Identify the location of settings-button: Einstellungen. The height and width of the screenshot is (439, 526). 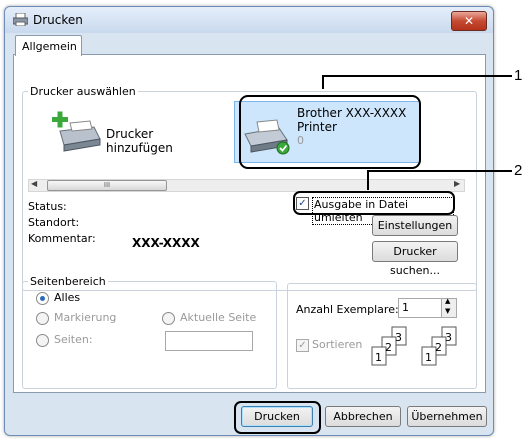
(415, 225).